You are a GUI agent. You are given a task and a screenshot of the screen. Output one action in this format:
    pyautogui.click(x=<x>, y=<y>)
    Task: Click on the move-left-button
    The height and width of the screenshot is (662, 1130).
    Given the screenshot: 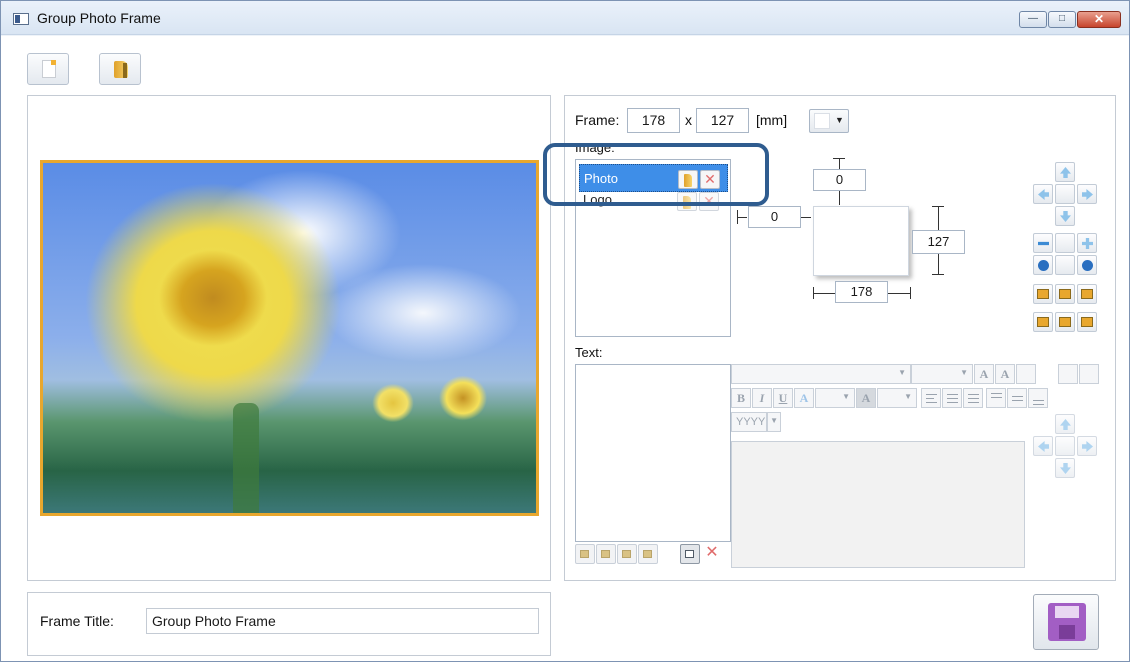 What is the action you would take?
    pyautogui.click(x=1043, y=194)
    